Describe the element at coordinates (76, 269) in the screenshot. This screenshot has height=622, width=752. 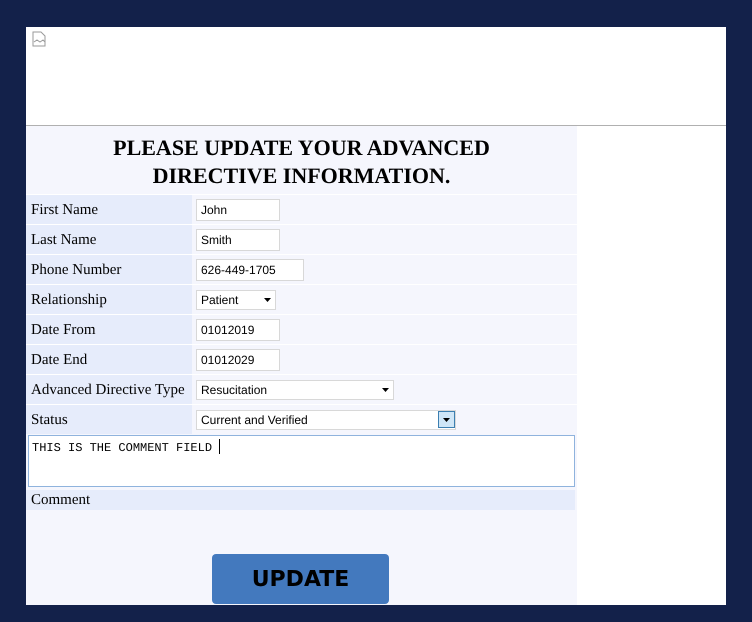
I see `field-label: Phone Number` at that location.